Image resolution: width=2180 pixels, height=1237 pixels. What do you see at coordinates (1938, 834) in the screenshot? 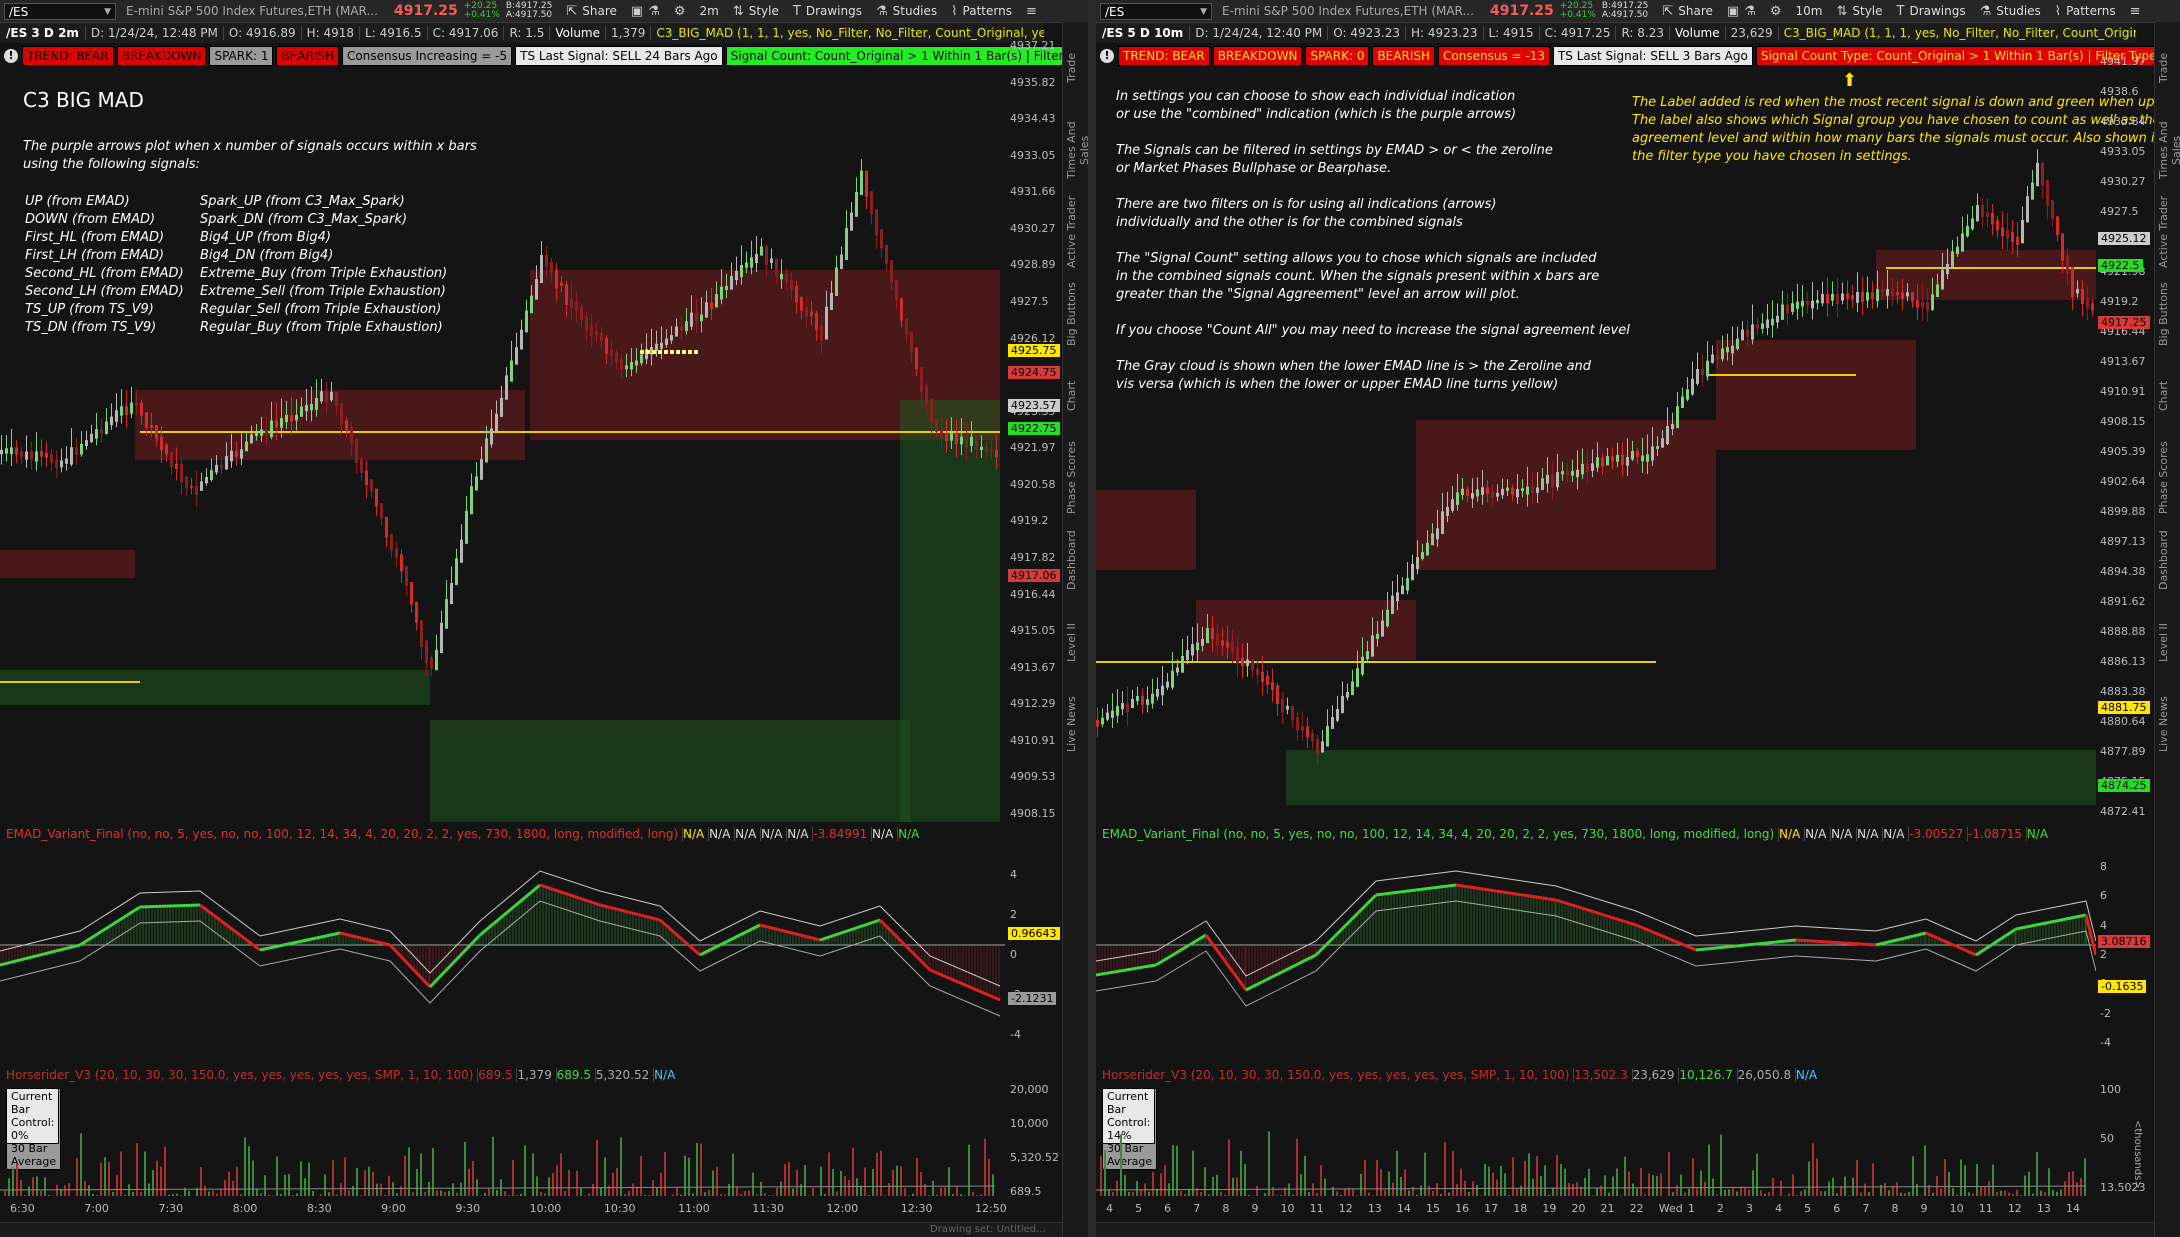
I see `study-value: -3.00527` at bounding box center [1938, 834].